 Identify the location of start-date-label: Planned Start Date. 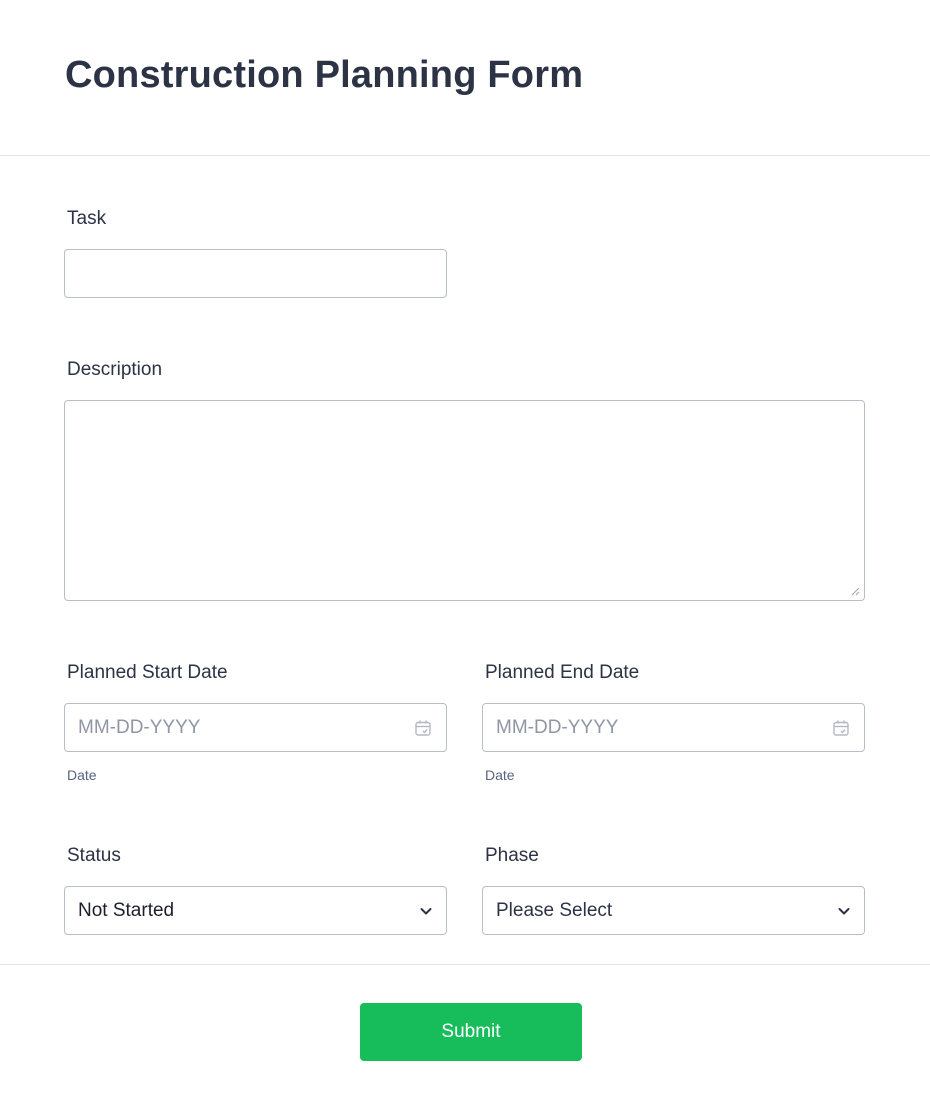
(147, 672).